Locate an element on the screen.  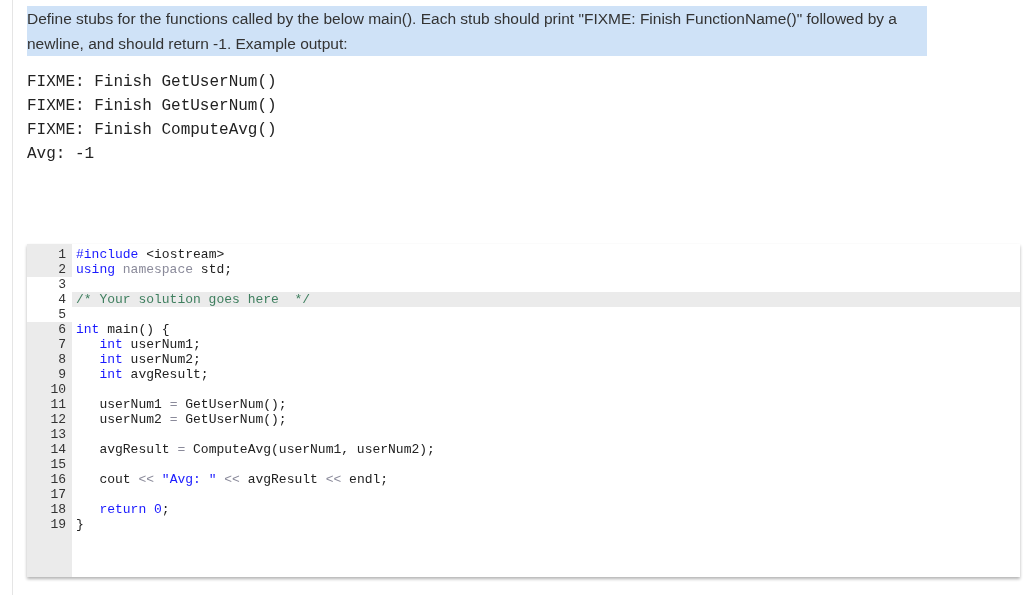
code-line: userNum2 = GetUserNum(); is located at coordinates (192, 419).